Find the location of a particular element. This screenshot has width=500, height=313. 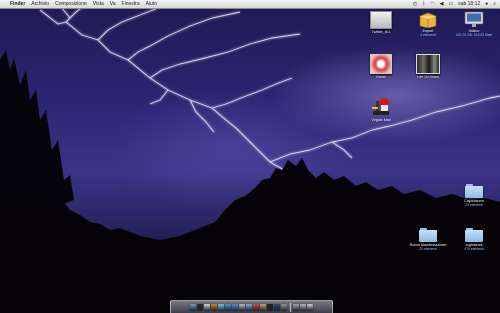

desktop-icon-life-on-mars: Life On Mars is located at coordinates (428, 66).